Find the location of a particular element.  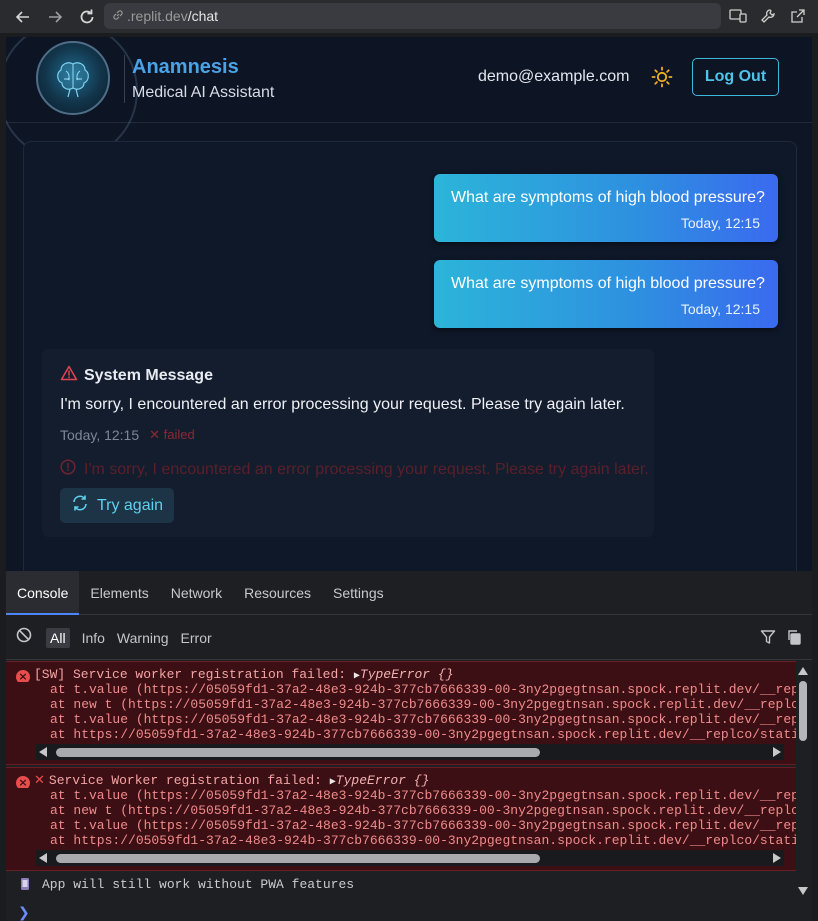

open-external-icon is located at coordinates (798, 16).